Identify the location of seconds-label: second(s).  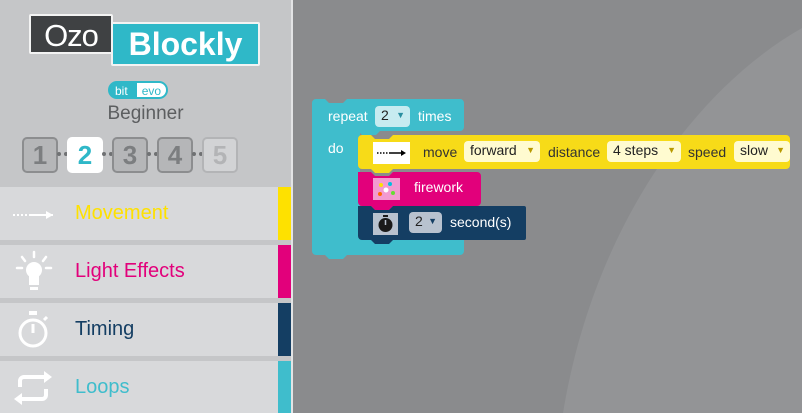
(481, 222).